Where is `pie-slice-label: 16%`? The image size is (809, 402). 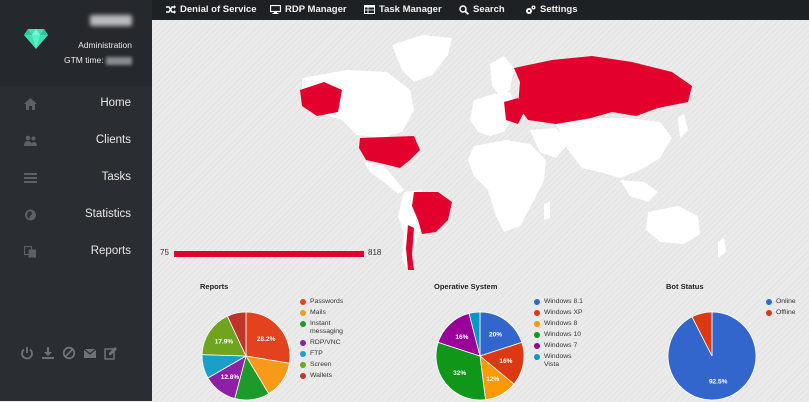
pie-slice-label: 16% is located at coordinates (505, 361).